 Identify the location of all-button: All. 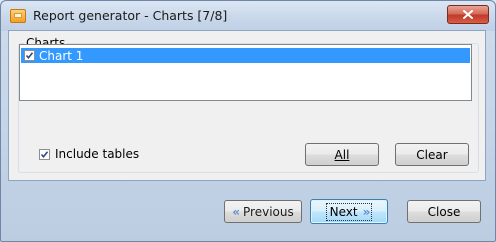
(342, 154).